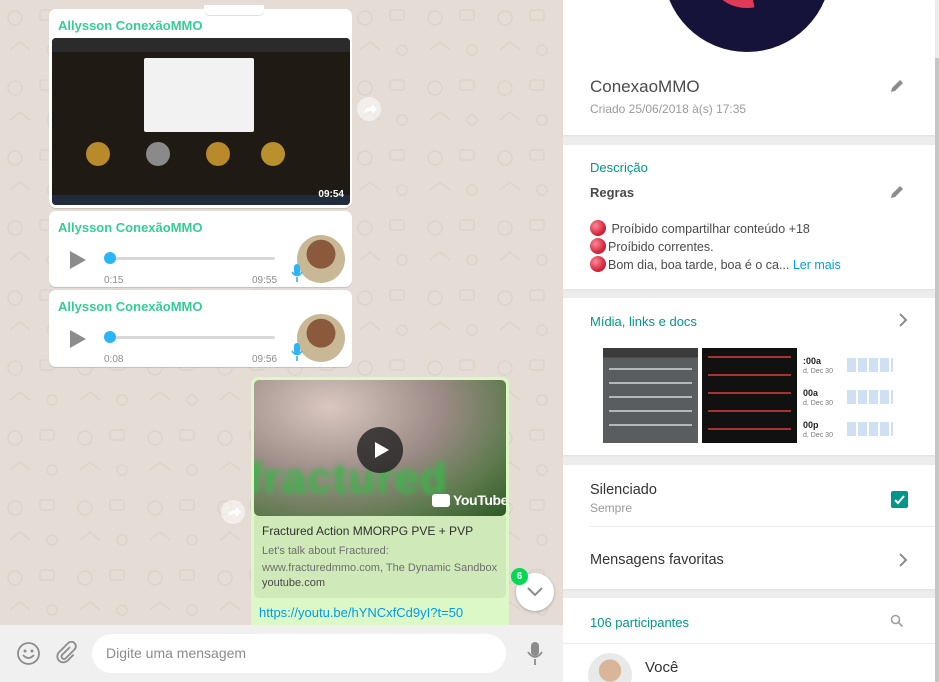 The height and width of the screenshot is (682, 939). What do you see at coordinates (299, 653) in the screenshot?
I see `message-input: Digite uma mensagem` at bounding box center [299, 653].